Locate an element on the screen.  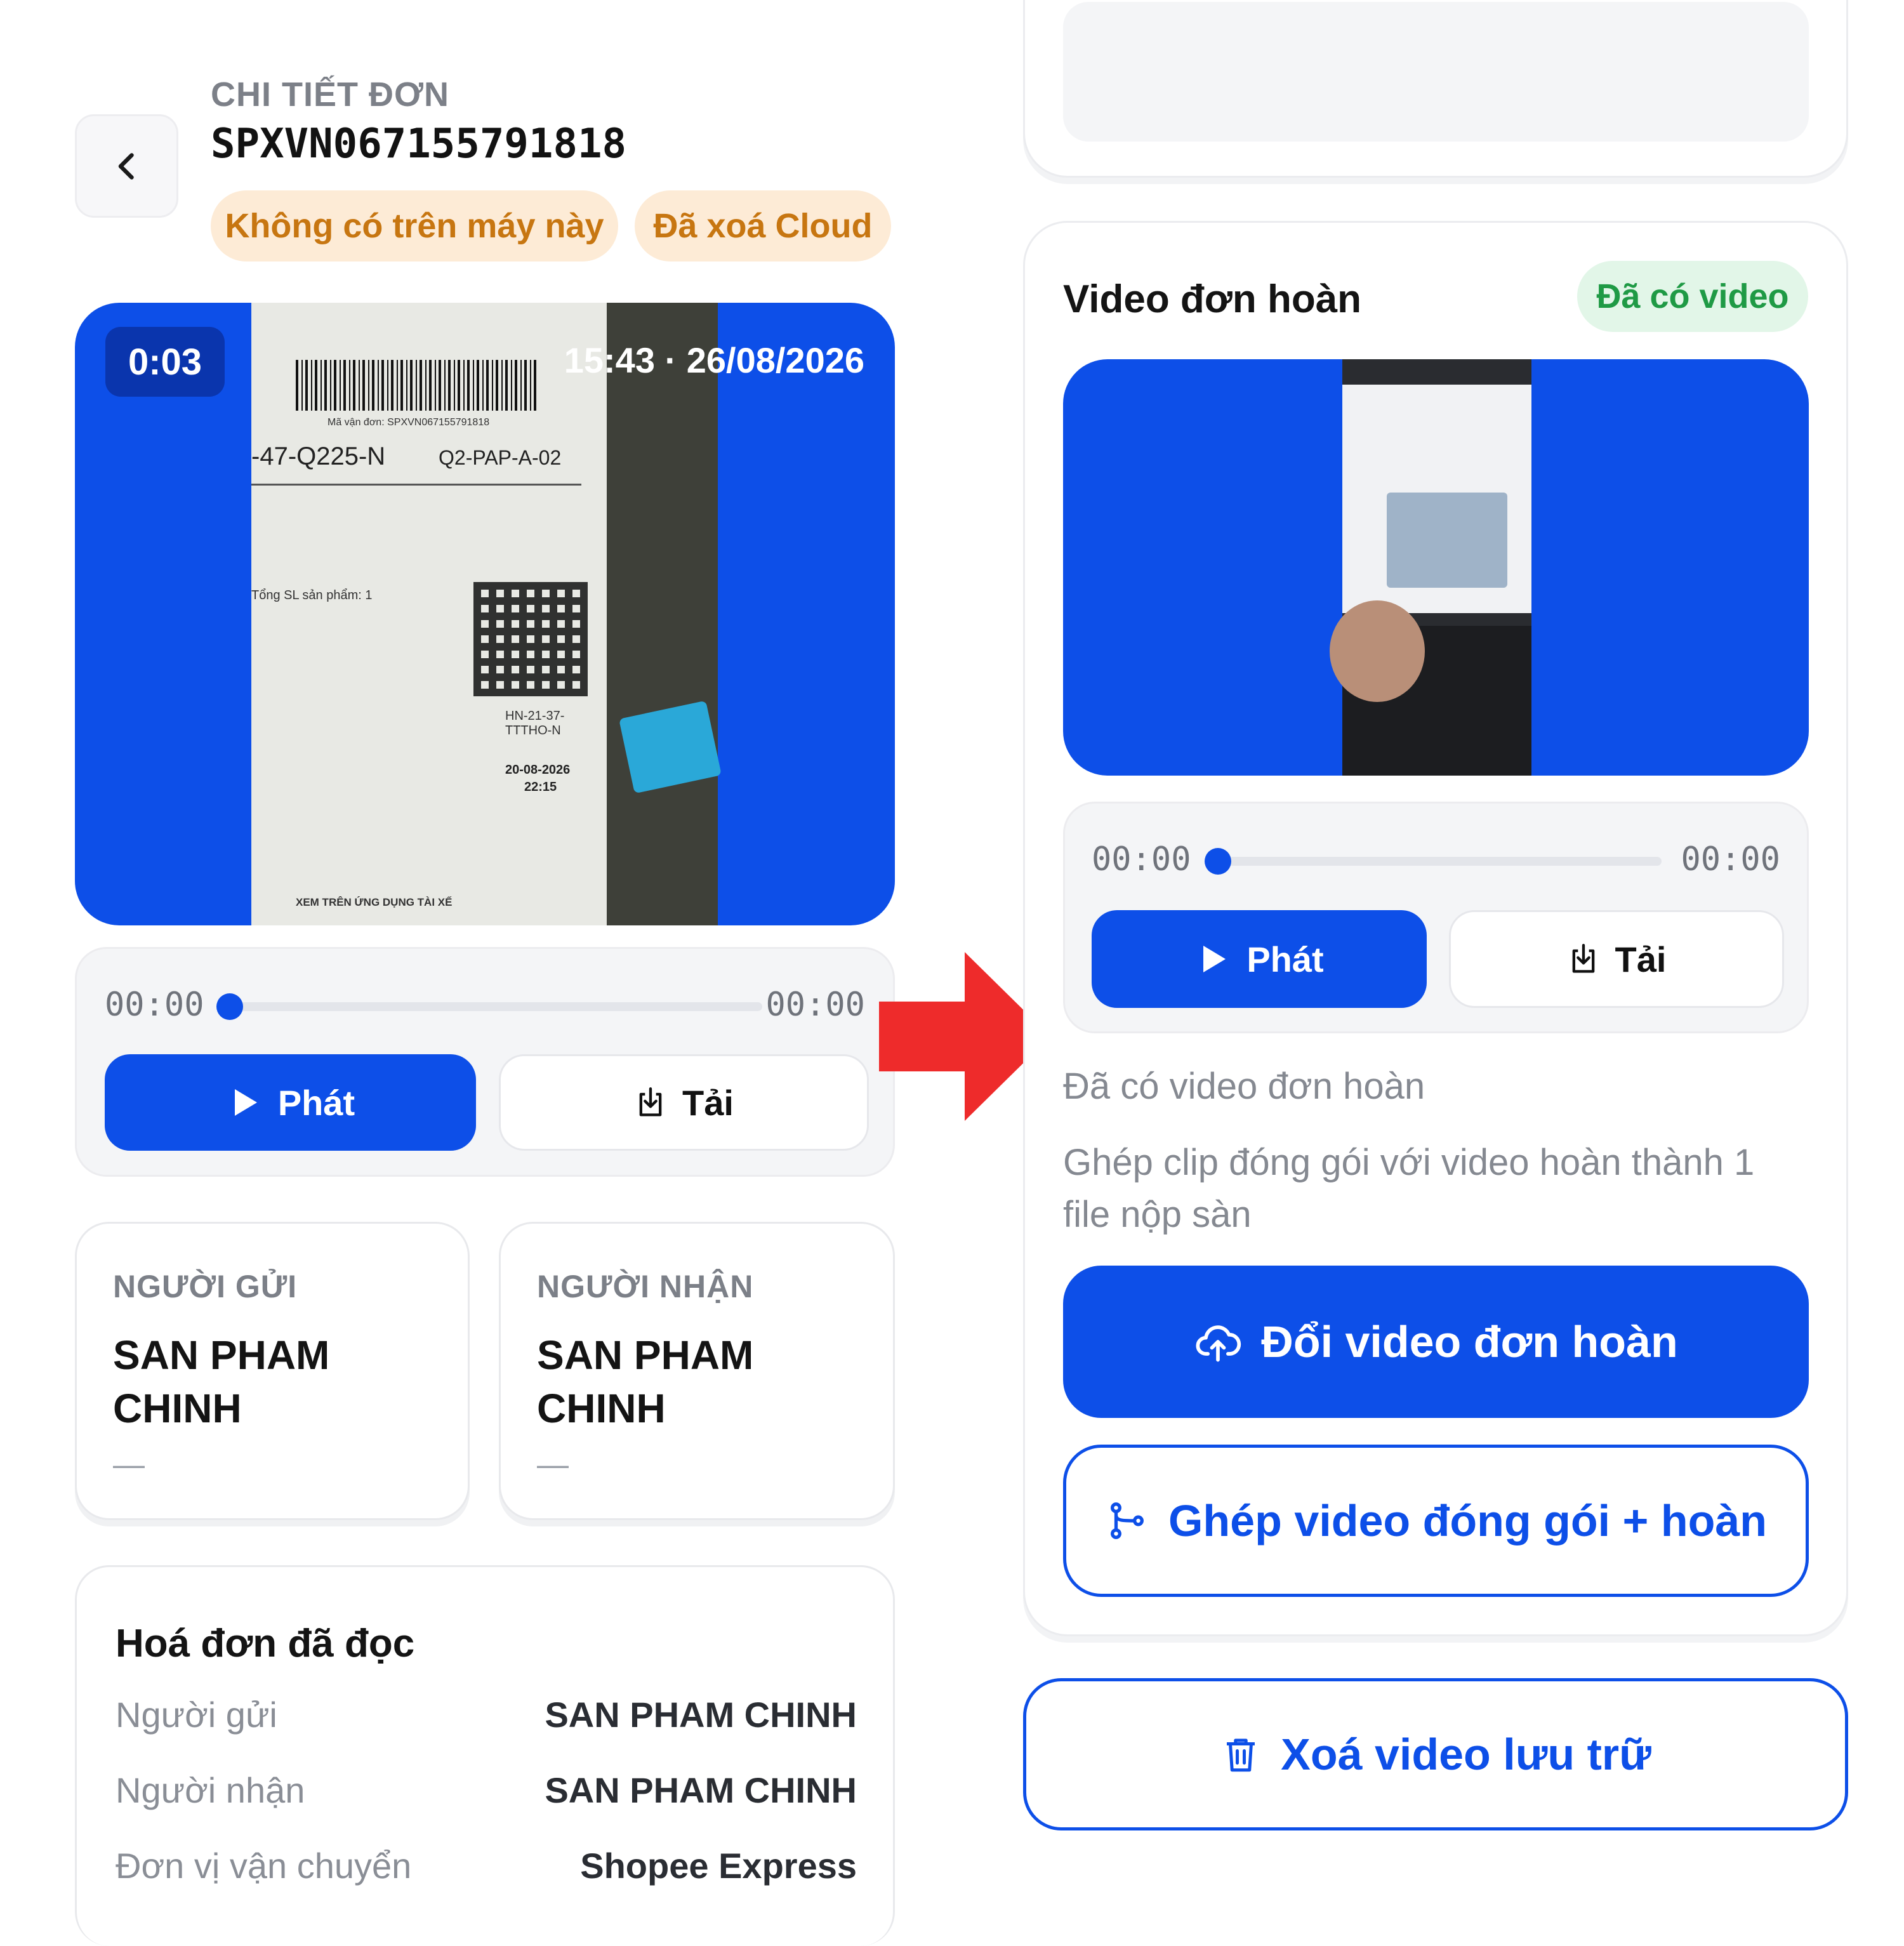
sender-extra: — is located at coordinates (129, 1464).